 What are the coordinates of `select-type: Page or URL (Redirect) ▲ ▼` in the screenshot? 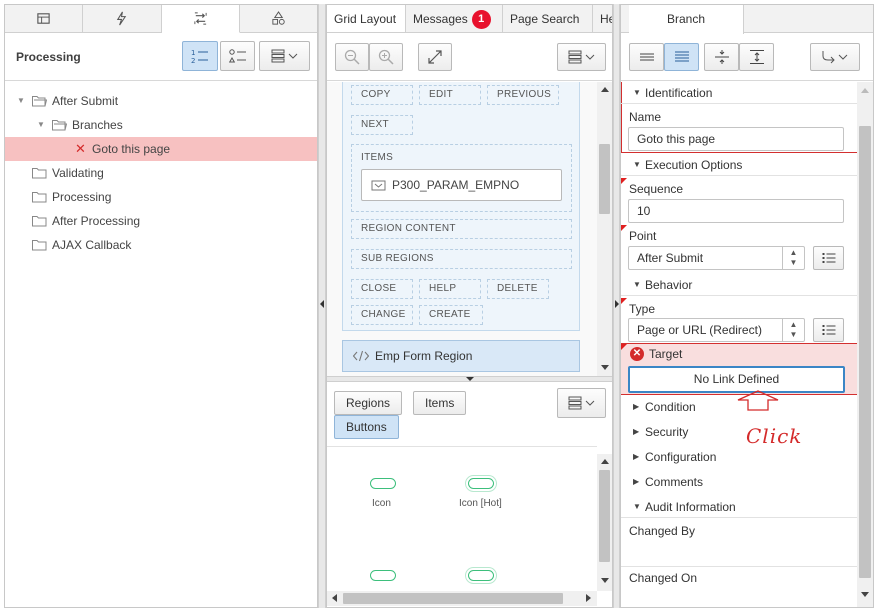 It's located at (716, 330).